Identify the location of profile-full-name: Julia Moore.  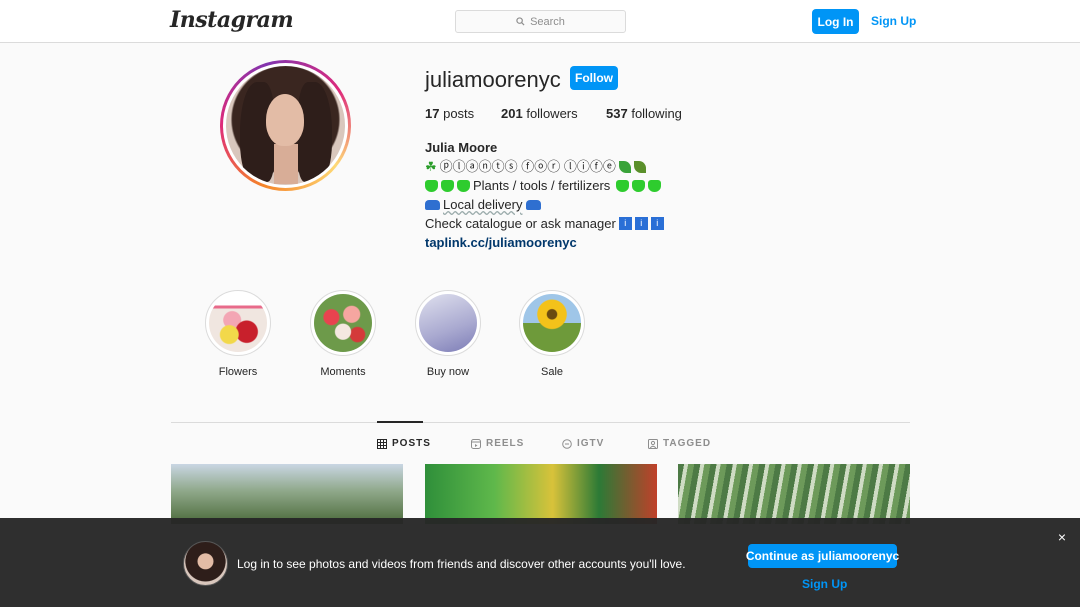
(461, 147).